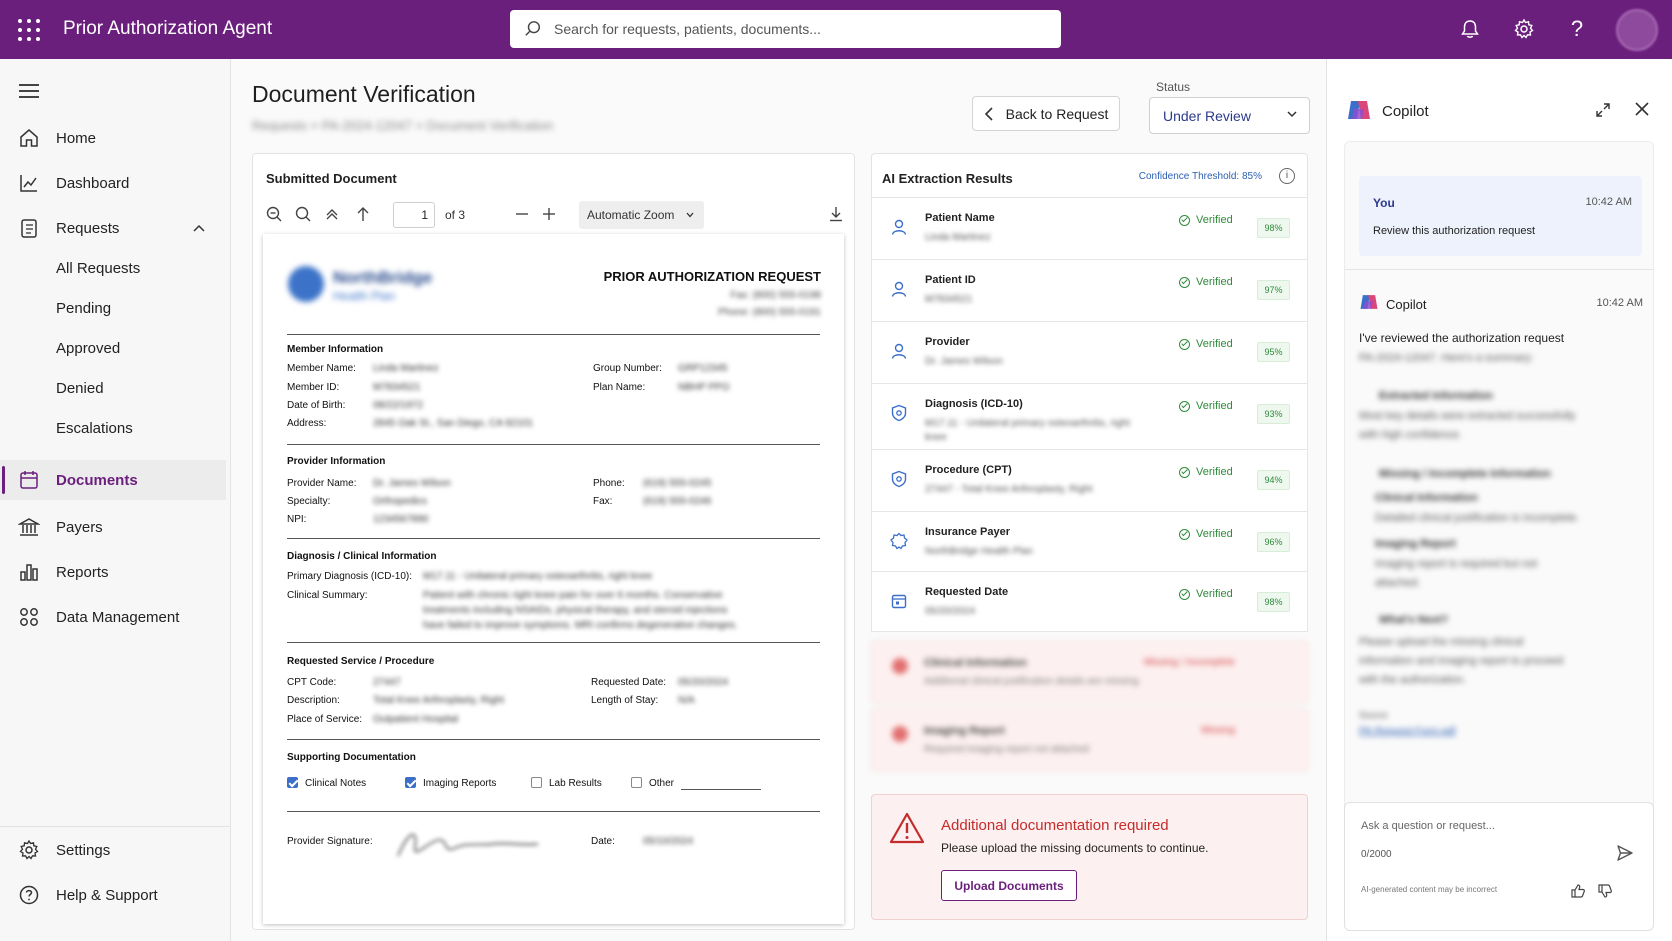  Describe the element at coordinates (1384, 203) in the screenshot. I see `message-author: You` at that location.